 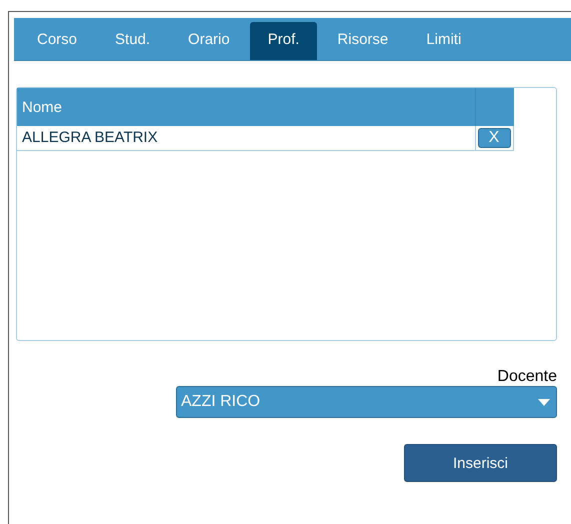 I want to click on field-label: Docente, so click(x=527, y=377).